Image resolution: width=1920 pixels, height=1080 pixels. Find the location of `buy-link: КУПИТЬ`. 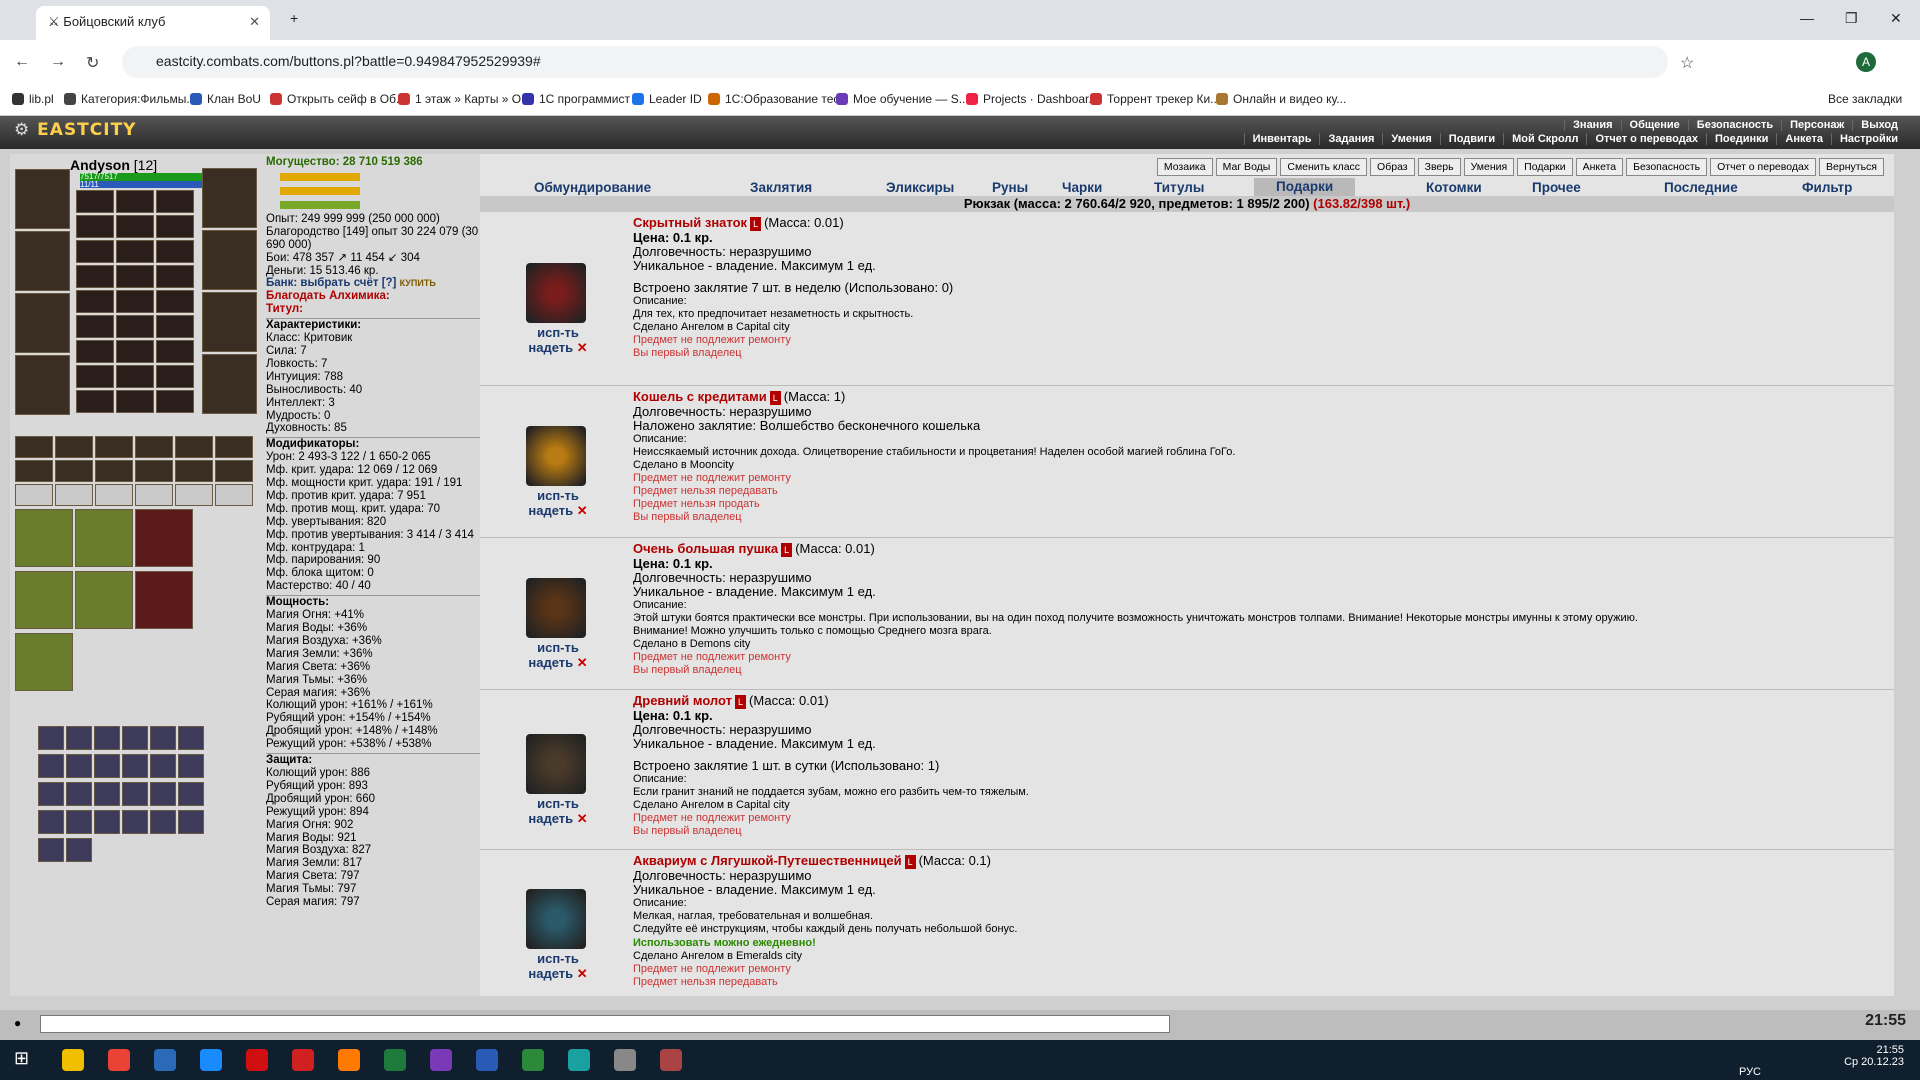

buy-link: КУПИТЬ is located at coordinates (418, 283).